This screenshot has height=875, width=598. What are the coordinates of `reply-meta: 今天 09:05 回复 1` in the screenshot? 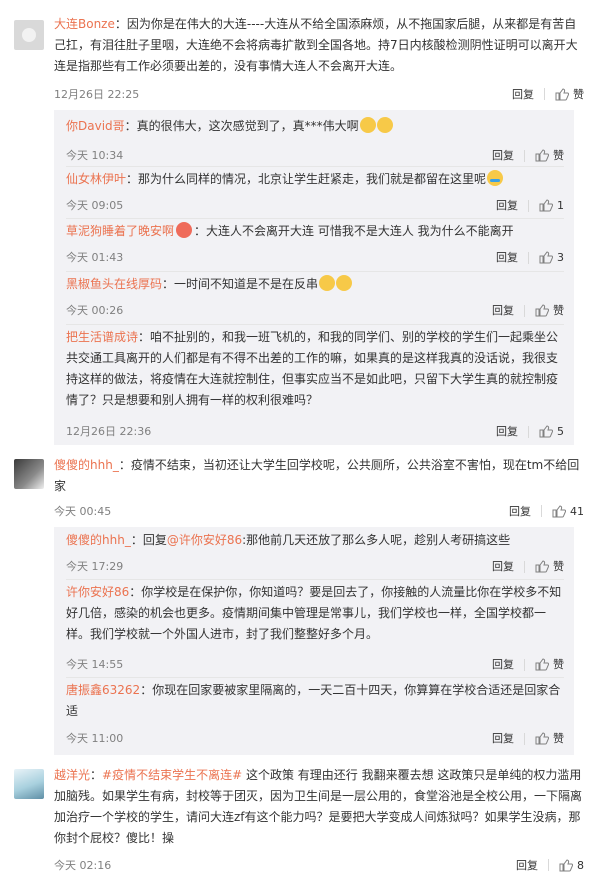 It's located at (315, 204).